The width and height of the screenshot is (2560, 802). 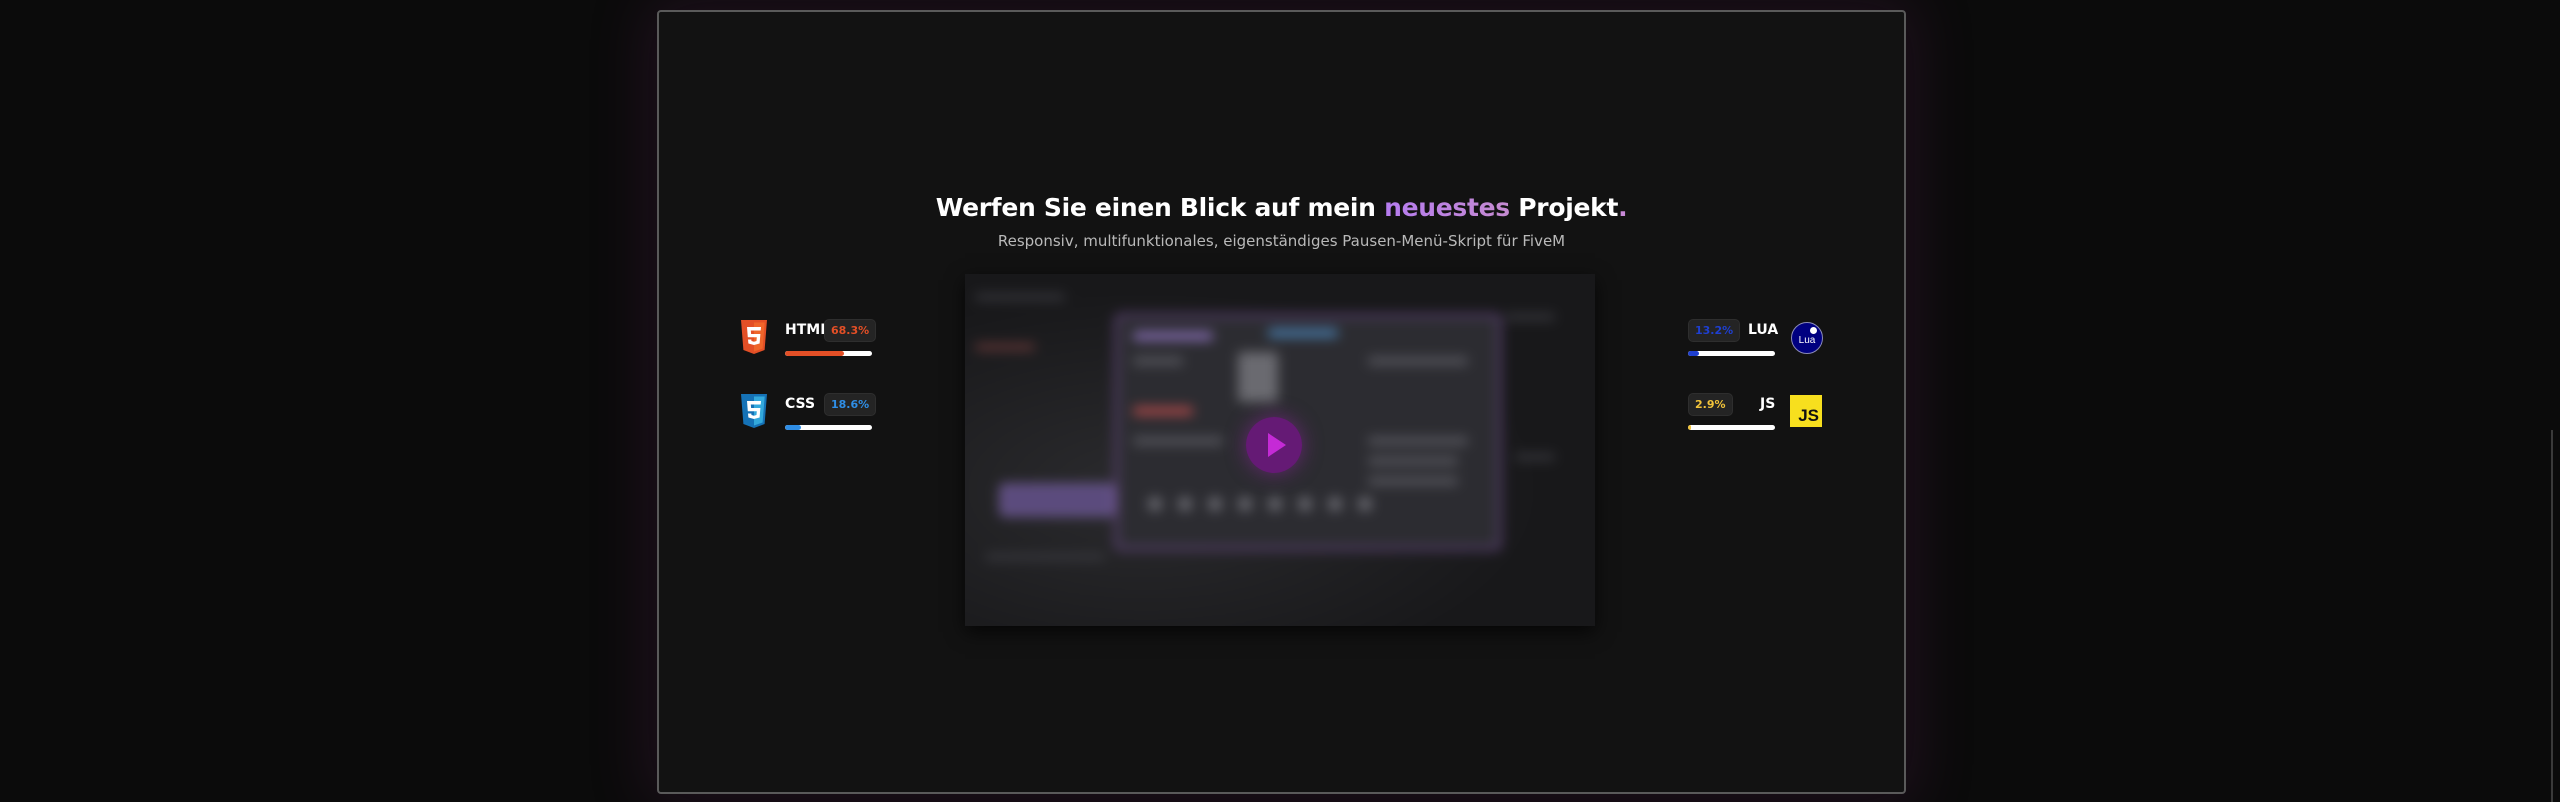 I want to click on heading-text-end: Projekt, so click(x=1568, y=207).